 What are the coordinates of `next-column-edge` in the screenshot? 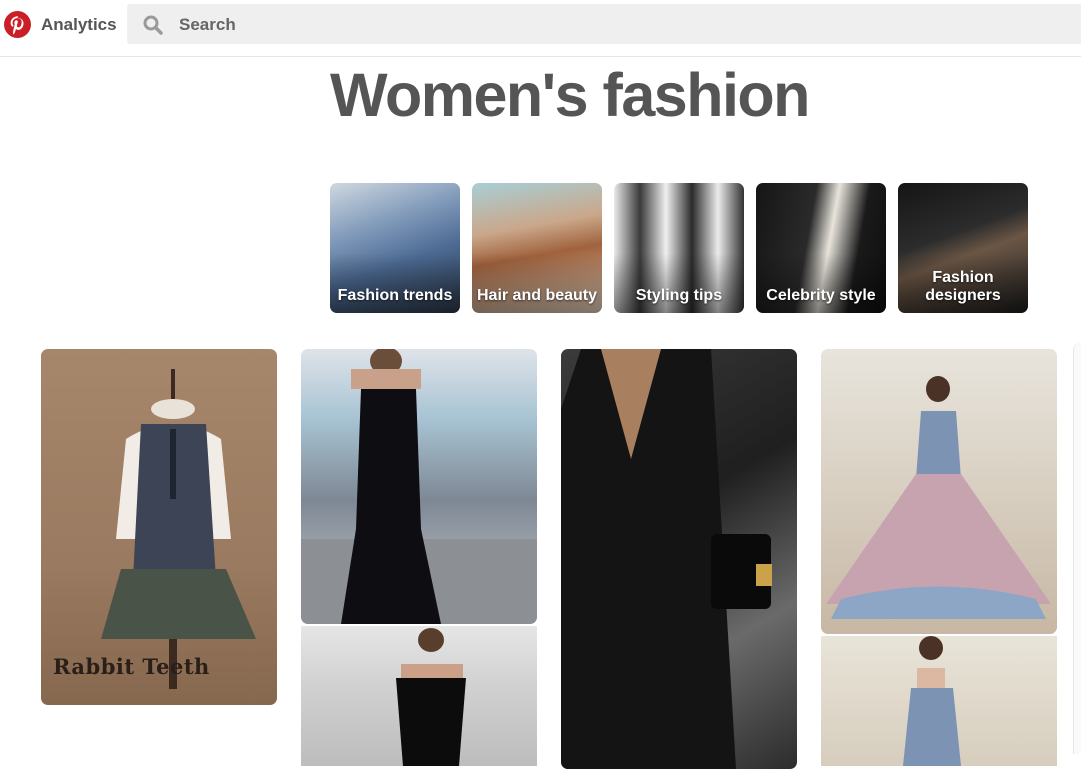 It's located at (1077, 548).